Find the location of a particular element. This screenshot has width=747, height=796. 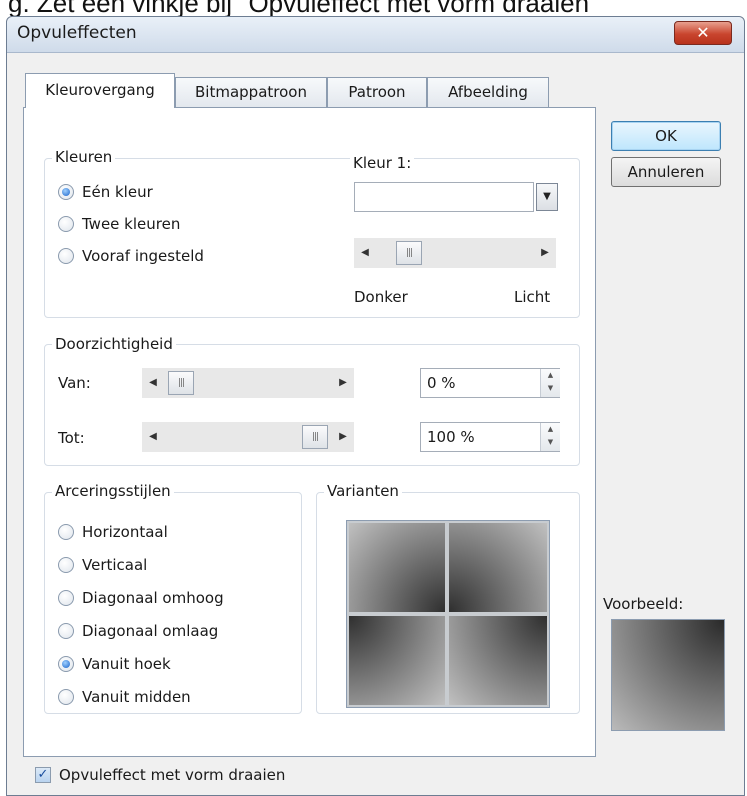

tab-label: Patroon is located at coordinates (377, 92).